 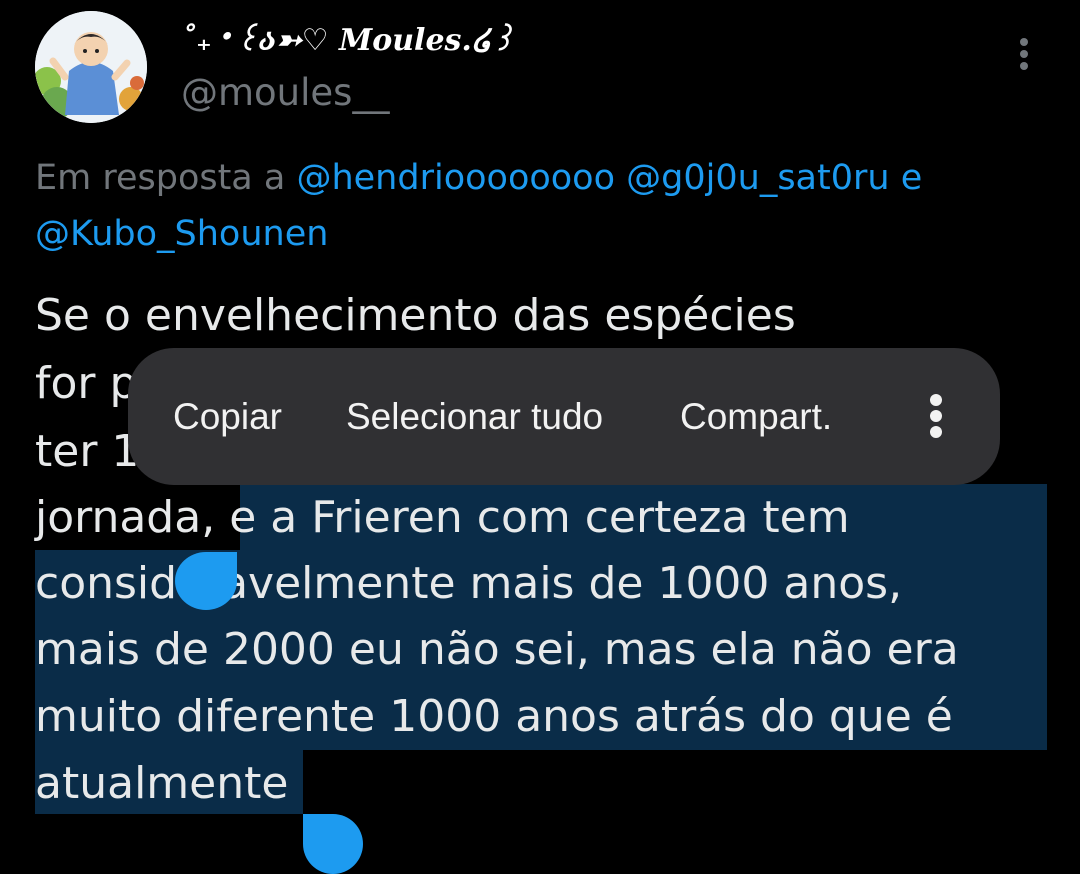 What do you see at coordinates (348, 41) in the screenshot?
I see `display-name: ˚₊‧꒰ა➳♡ 𝑴𝒐𝒖𝒍𝒆𝒔.໒꒱` at bounding box center [348, 41].